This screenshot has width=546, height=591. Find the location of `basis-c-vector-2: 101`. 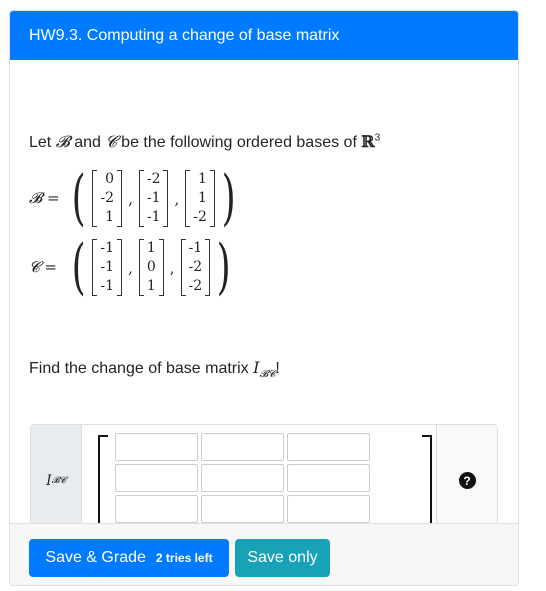

basis-c-vector-2: 101 is located at coordinates (151, 267).